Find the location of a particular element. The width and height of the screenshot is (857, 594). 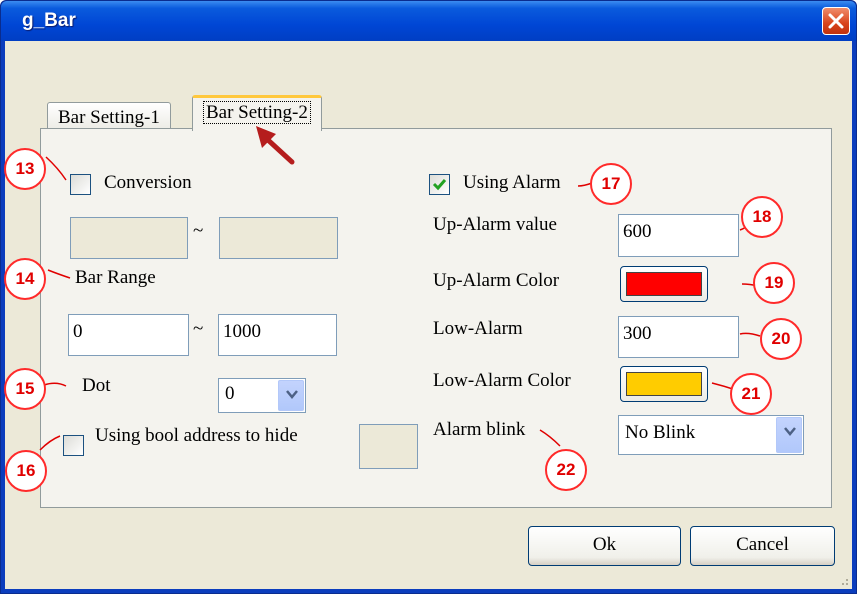

pointer-arrow-icon is located at coordinates (275, 145).